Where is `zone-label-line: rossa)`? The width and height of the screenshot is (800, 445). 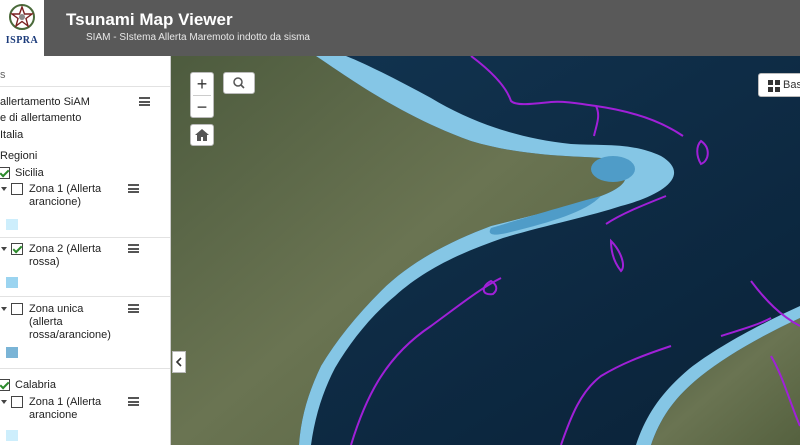
zone-label-line: rossa) is located at coordinates (44, 262).